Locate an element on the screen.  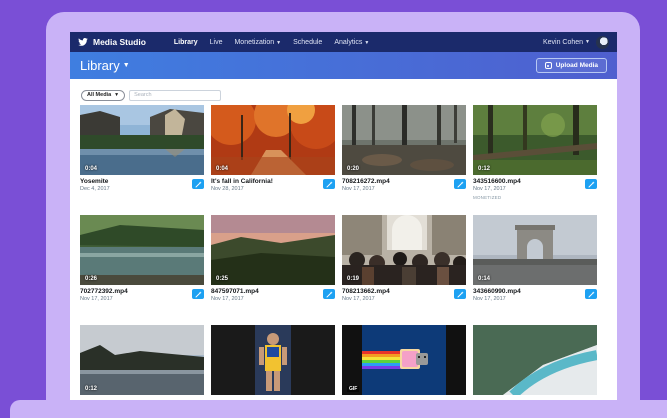
fjord-thumbnail-image is located at coordinates (535, 360).